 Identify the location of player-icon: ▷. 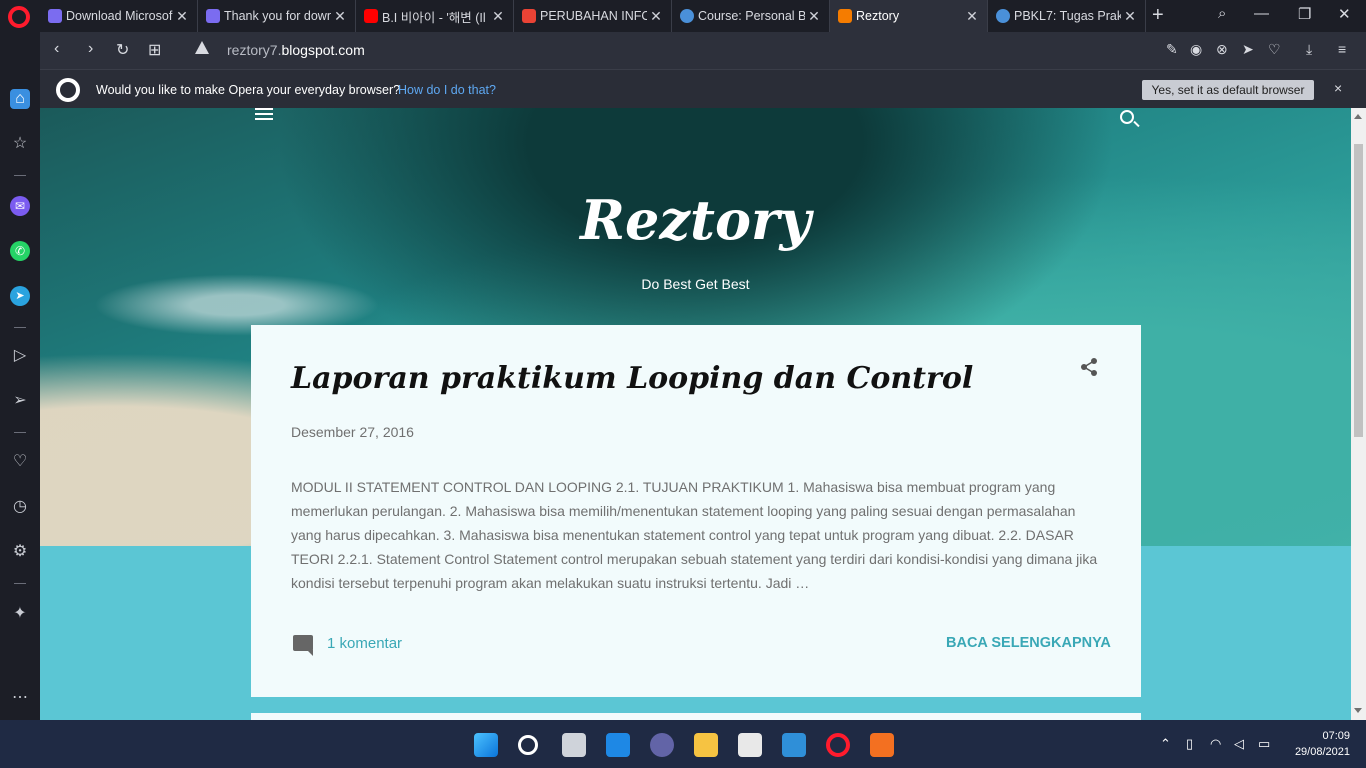
(20, 356).